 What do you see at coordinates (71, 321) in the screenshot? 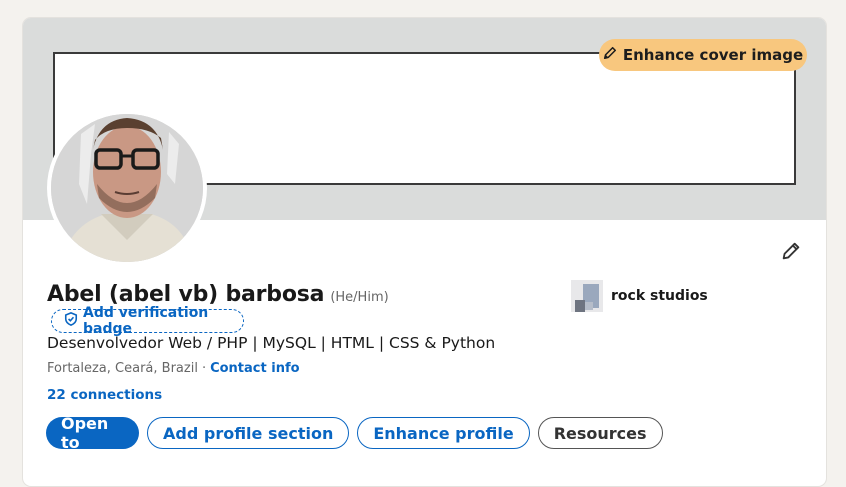
I see `shield-check-icon` at bounding box center [71, 321].